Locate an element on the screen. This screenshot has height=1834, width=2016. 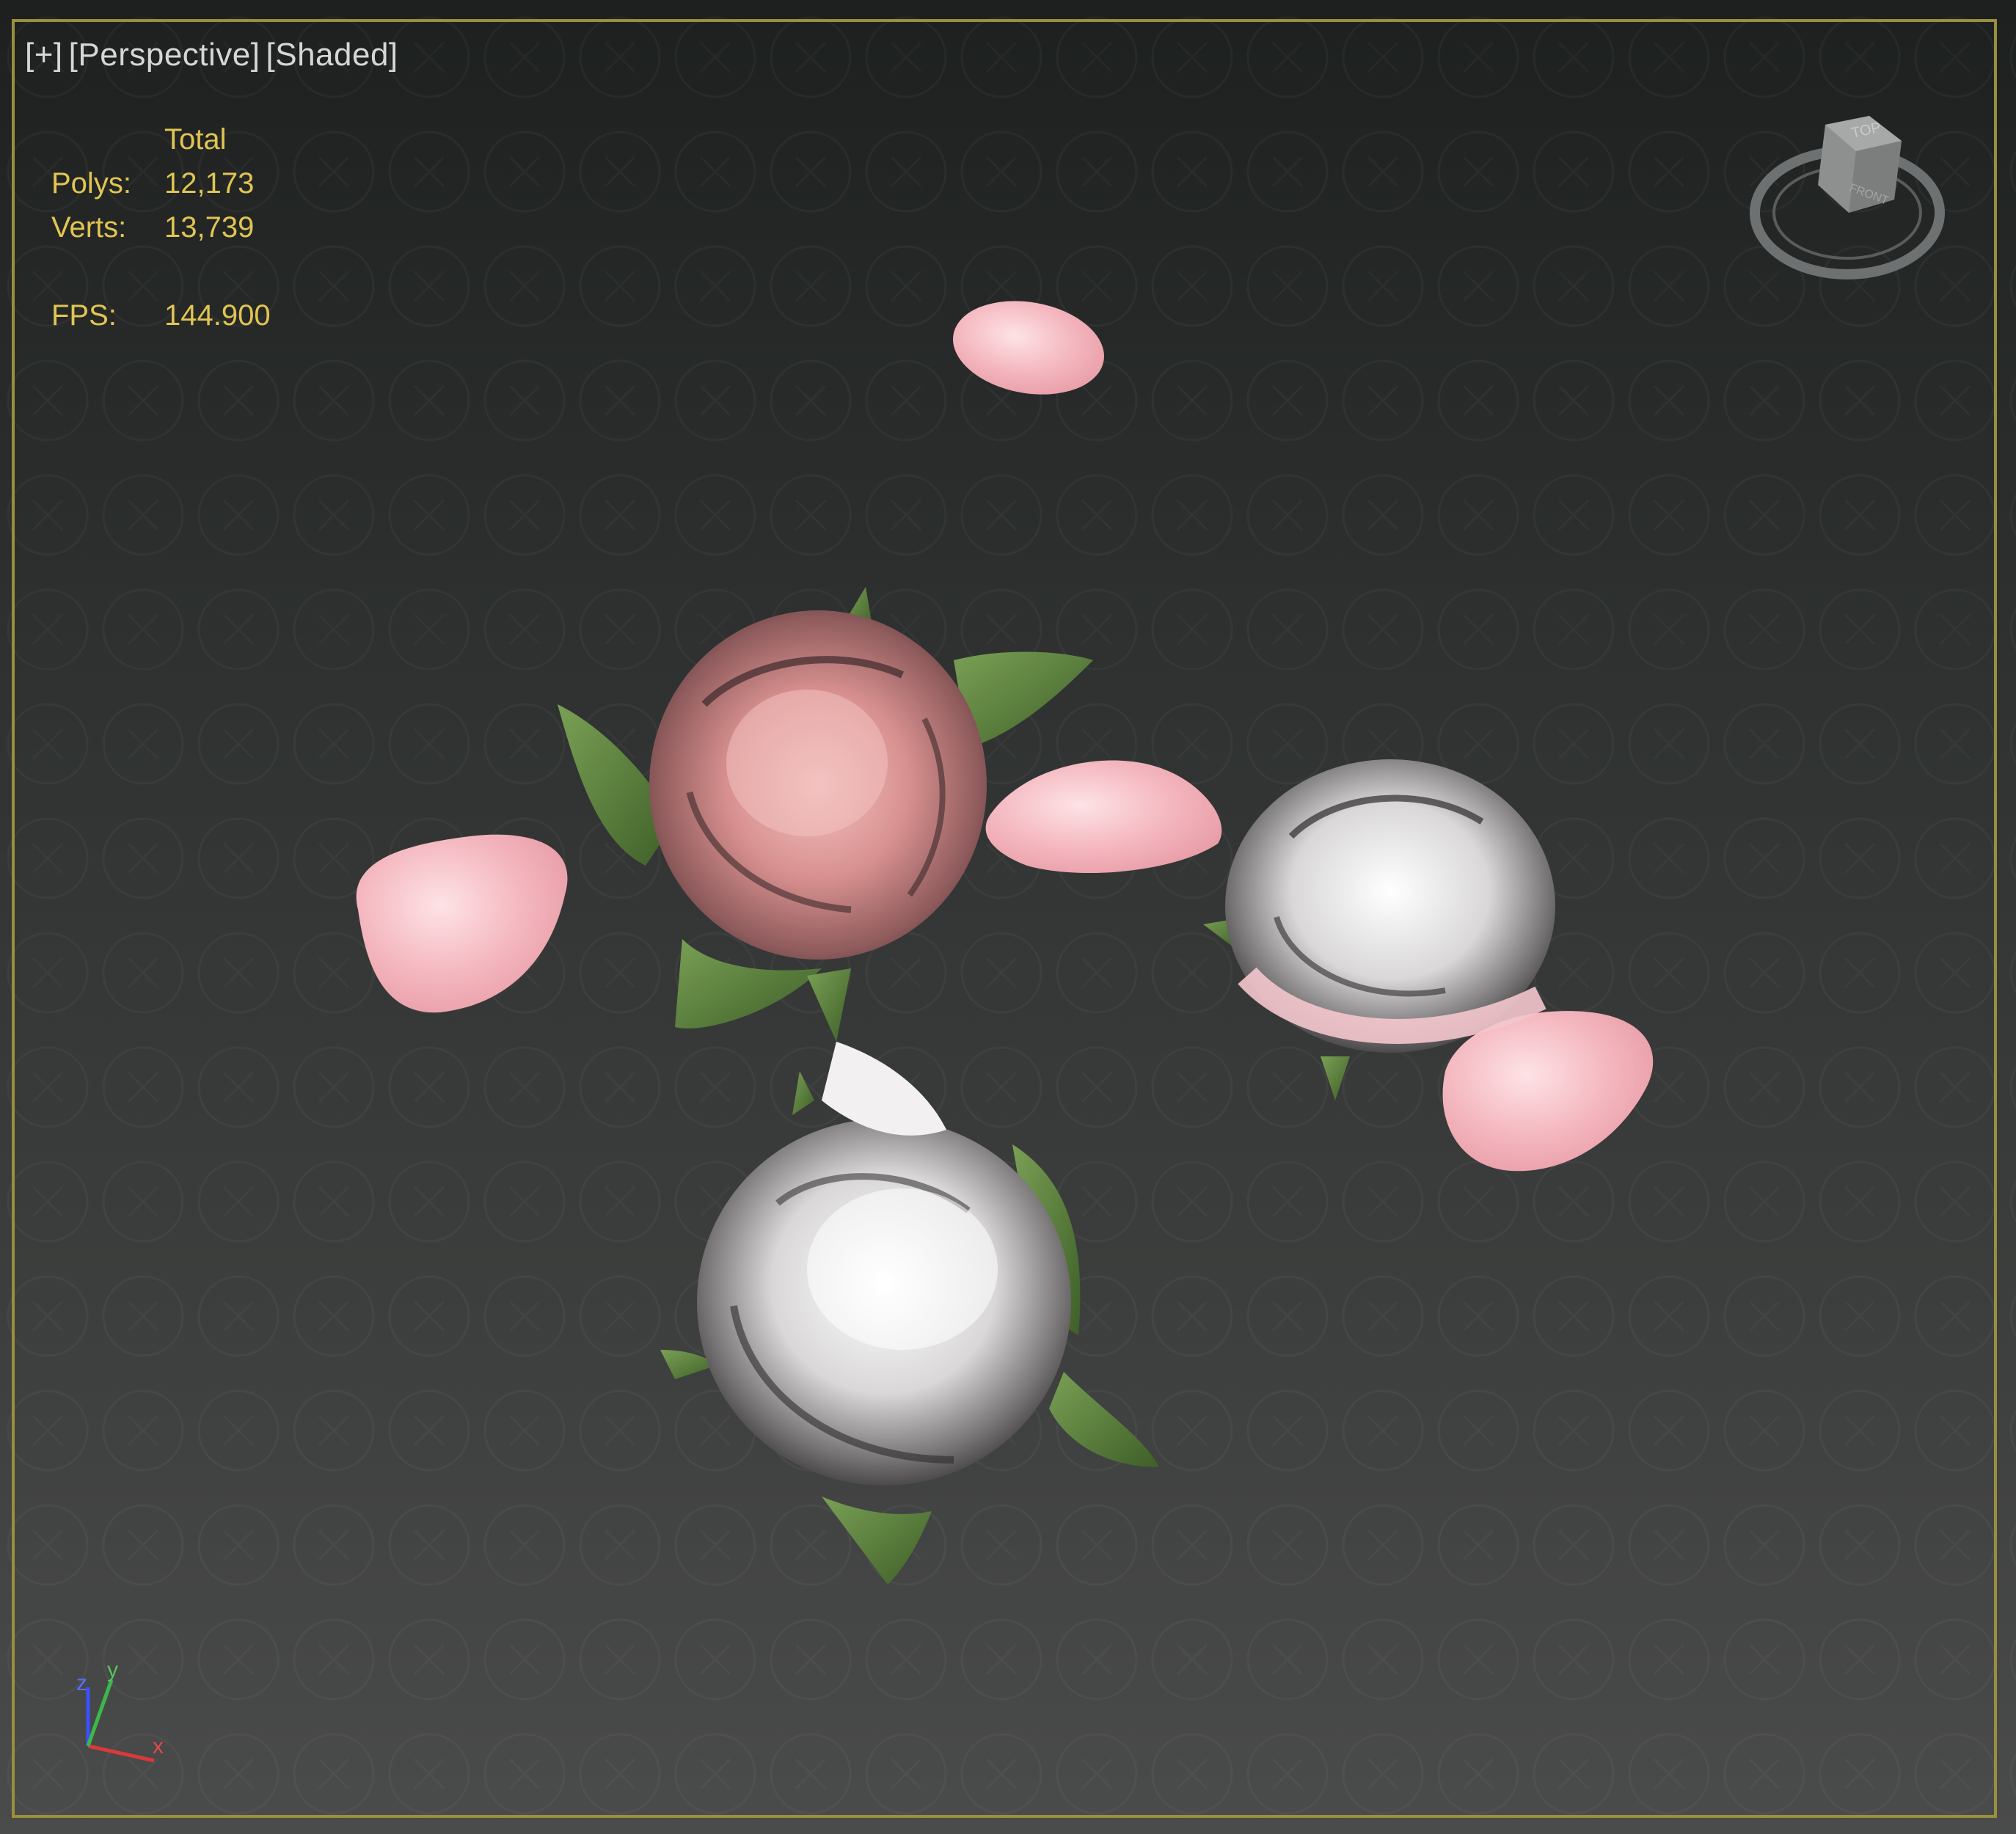
viewport-label-bar: [+] [Perspective] [Shaded] is located at coordinates (212, 55).